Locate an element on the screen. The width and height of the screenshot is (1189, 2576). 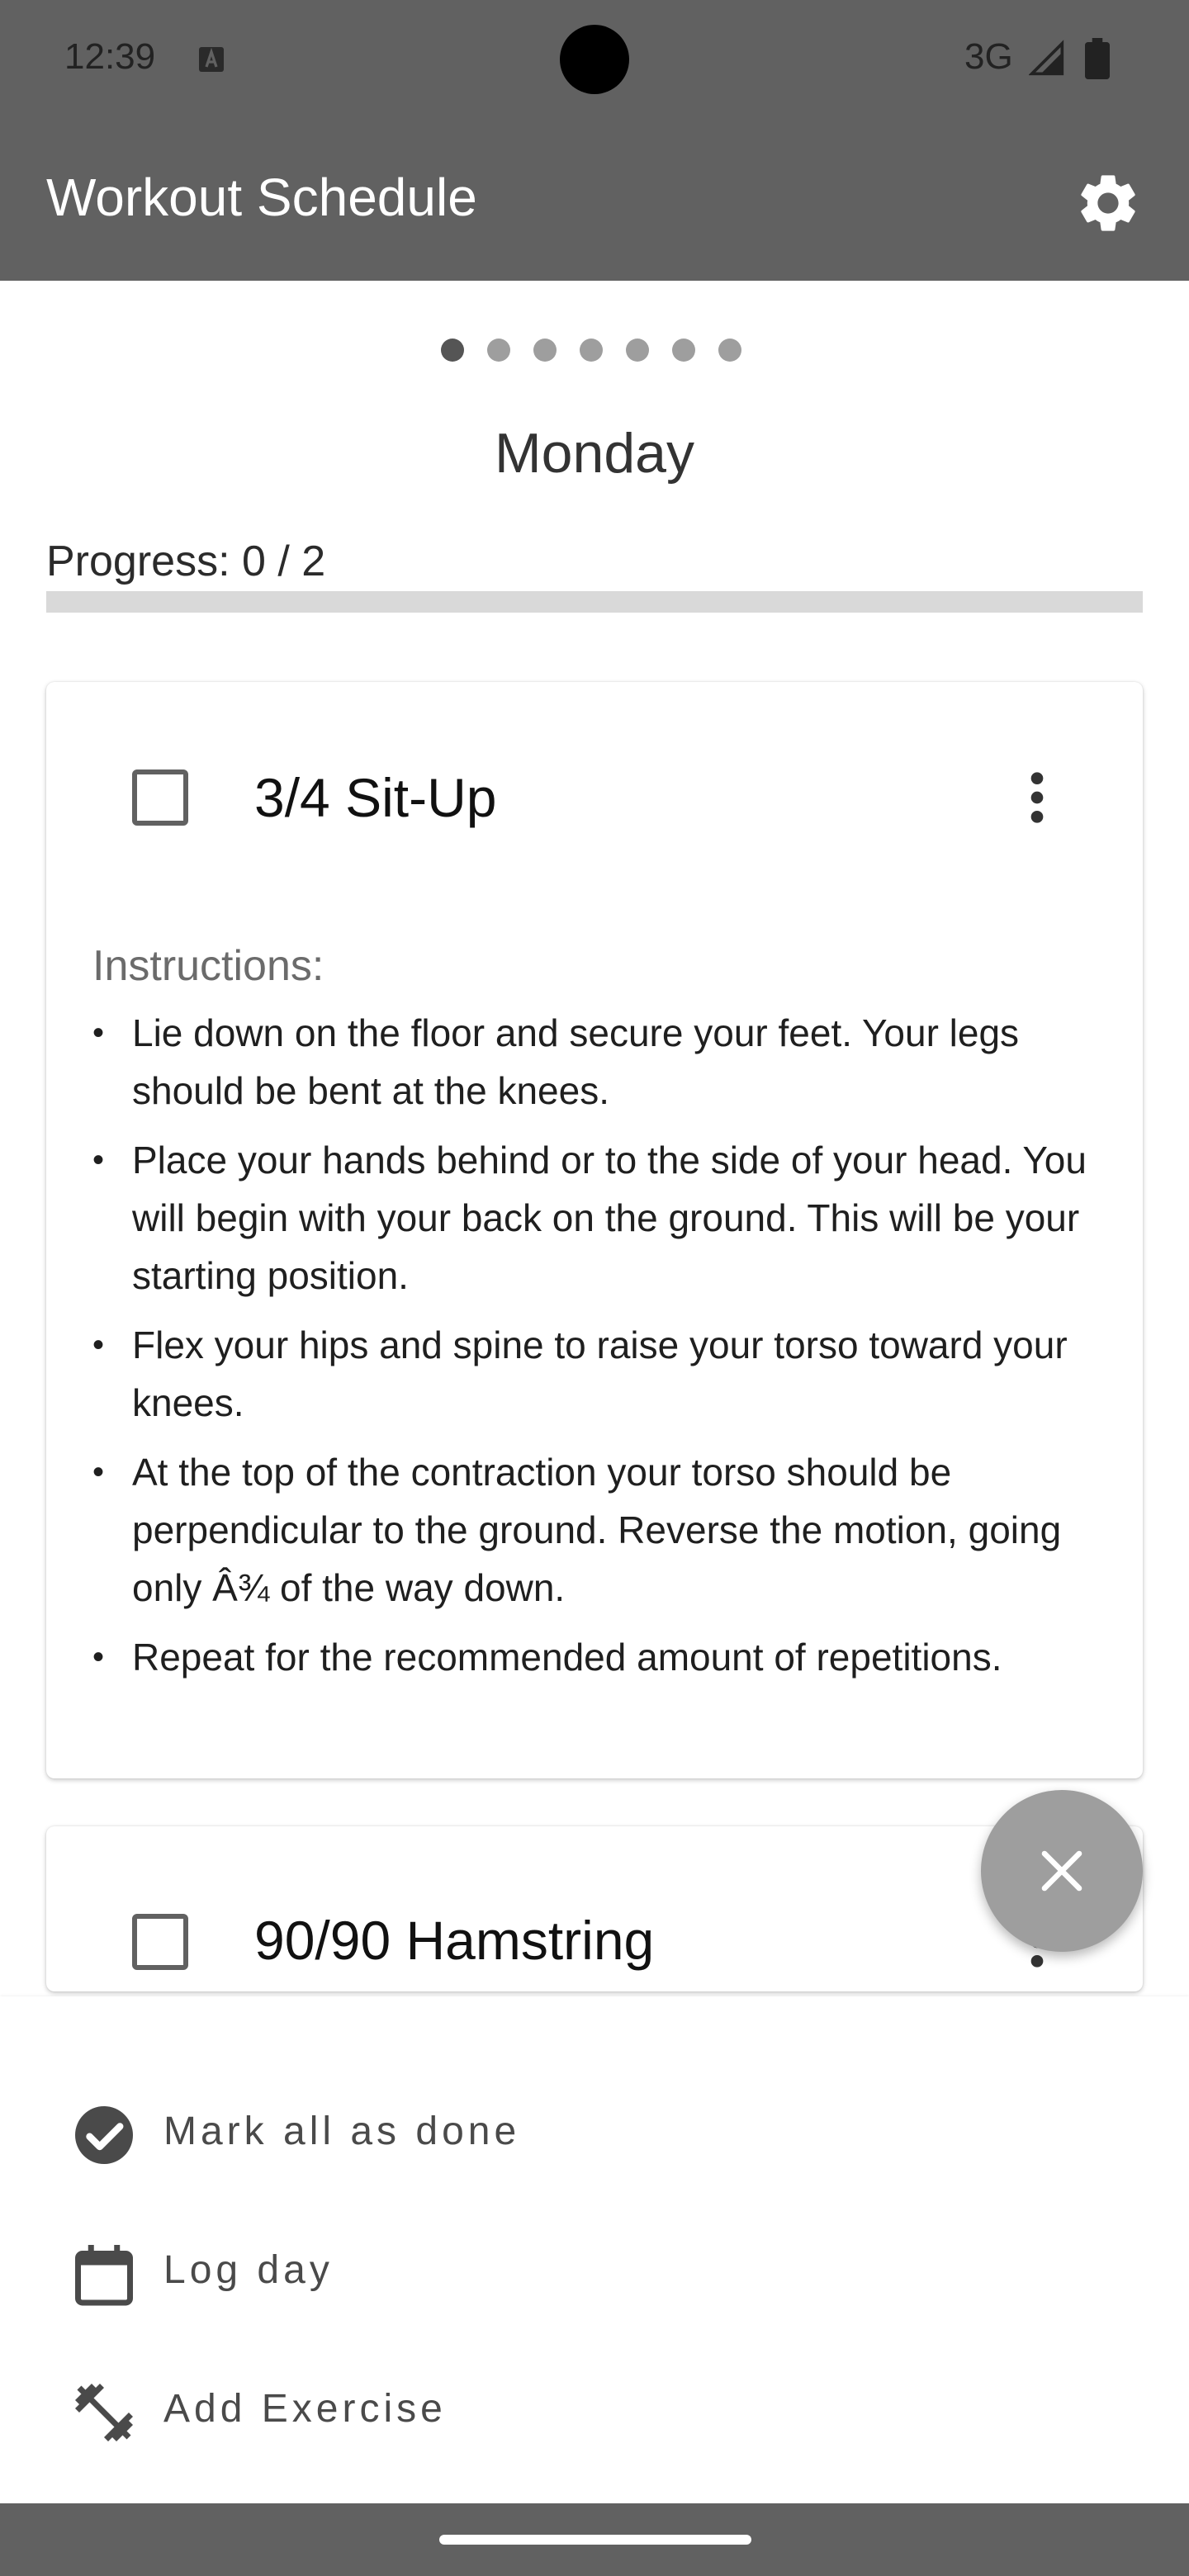
menu-label: Log day is located at coordinates (248, 2270).